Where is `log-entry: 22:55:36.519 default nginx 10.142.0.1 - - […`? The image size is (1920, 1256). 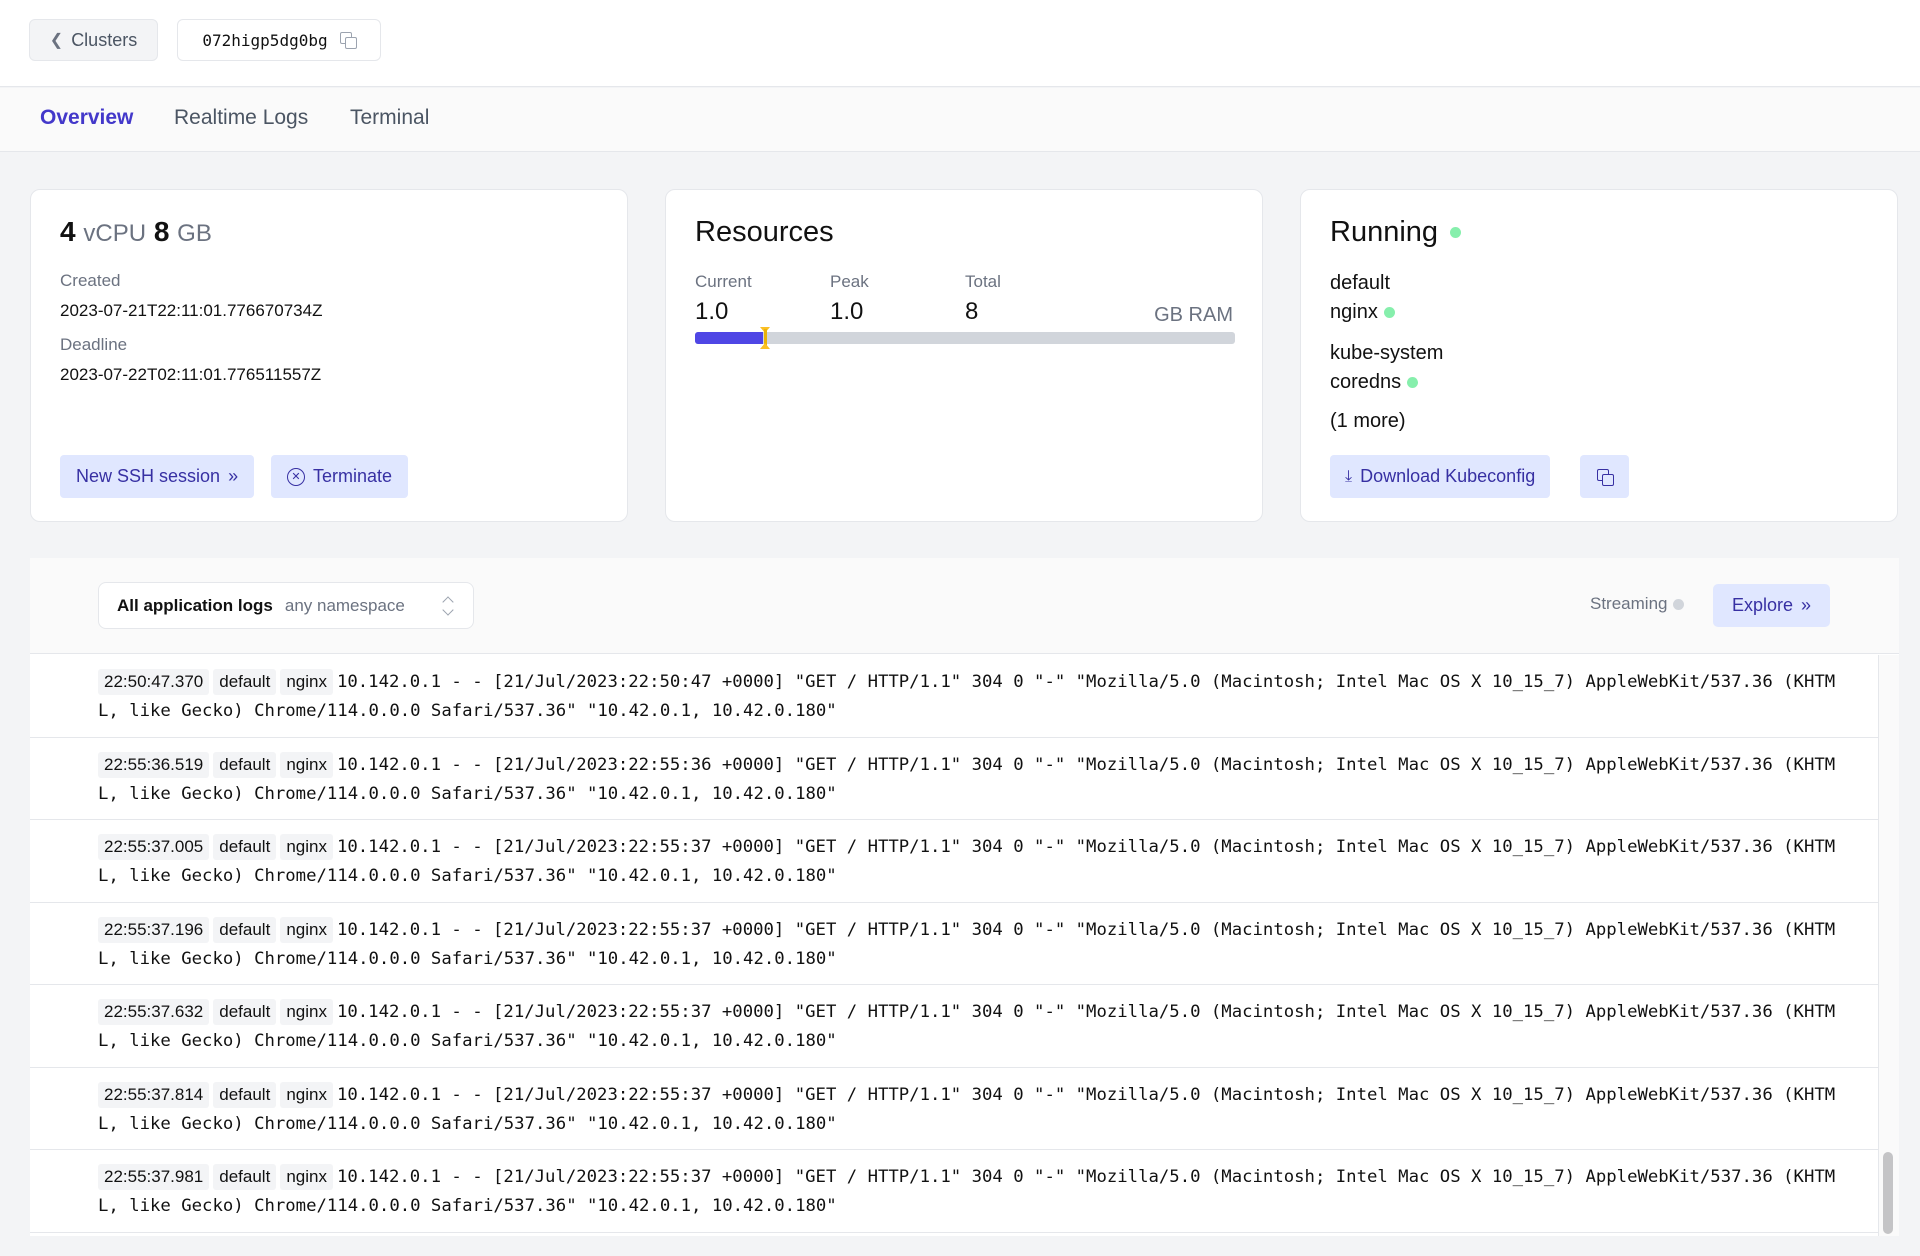
log-entry: 22:55:36.519 default nginx 10.142.0.1 - - [… is located at coordinates (954, 779).